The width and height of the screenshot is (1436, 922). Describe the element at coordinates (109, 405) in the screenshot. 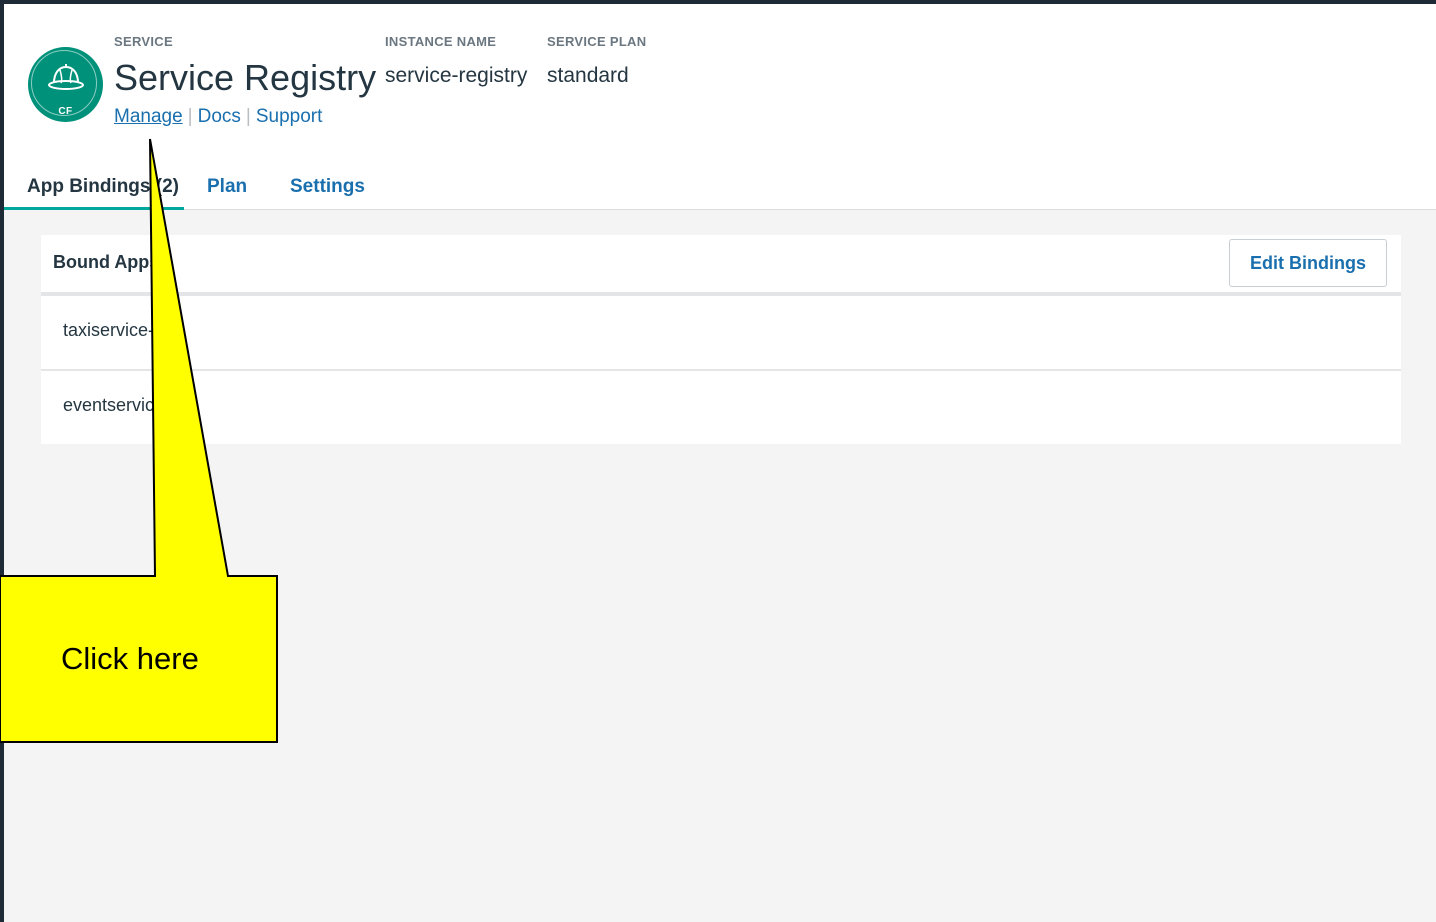

I see `app-name: eventservic` at that location.